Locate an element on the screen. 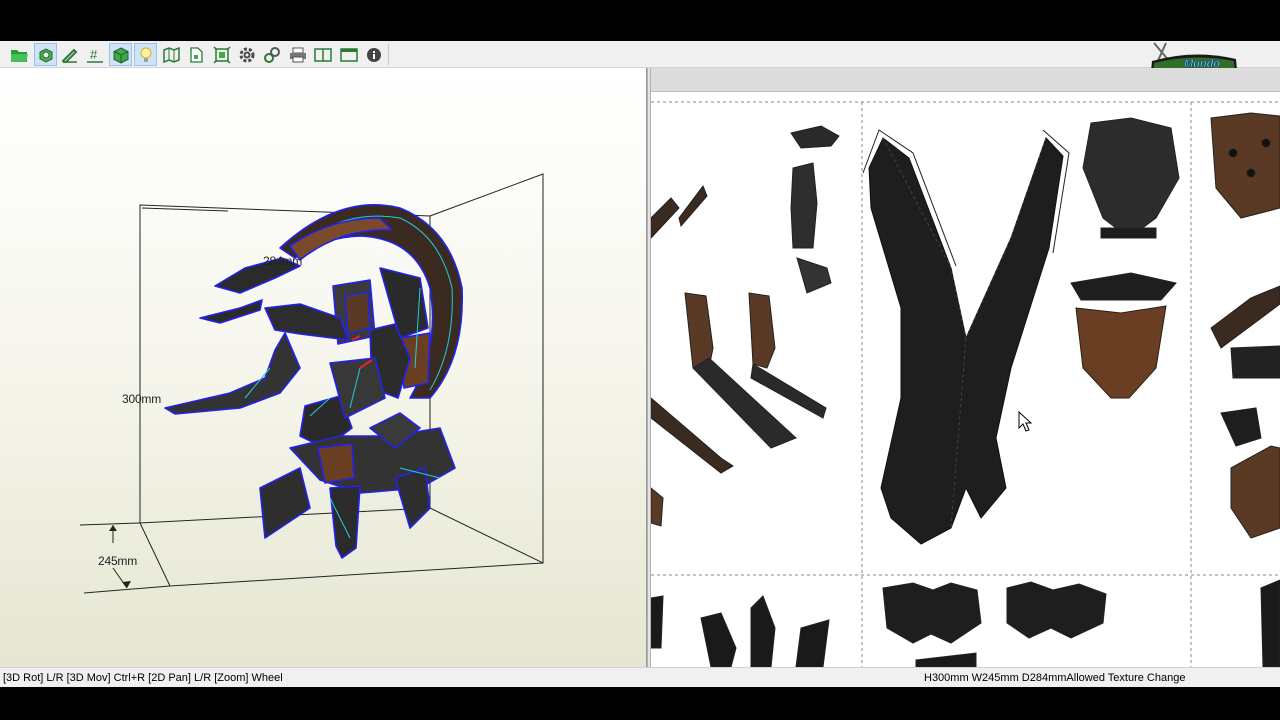 Image resolution: width=1280 pixels, height=720 pixels. mouse-cursor-icon is located at coordinates (1025, 421).